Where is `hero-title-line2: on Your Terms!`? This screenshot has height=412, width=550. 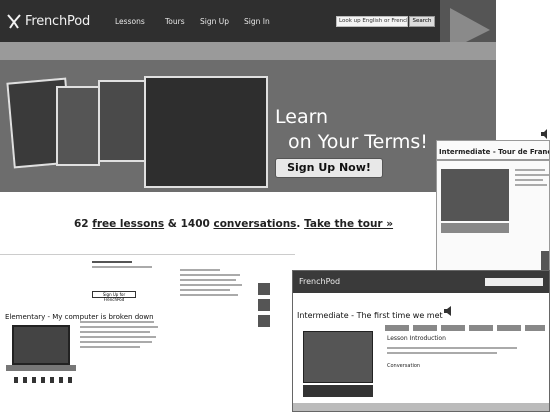
hero-title-line2: on Your Terms! is located at coordinates (358, 142).